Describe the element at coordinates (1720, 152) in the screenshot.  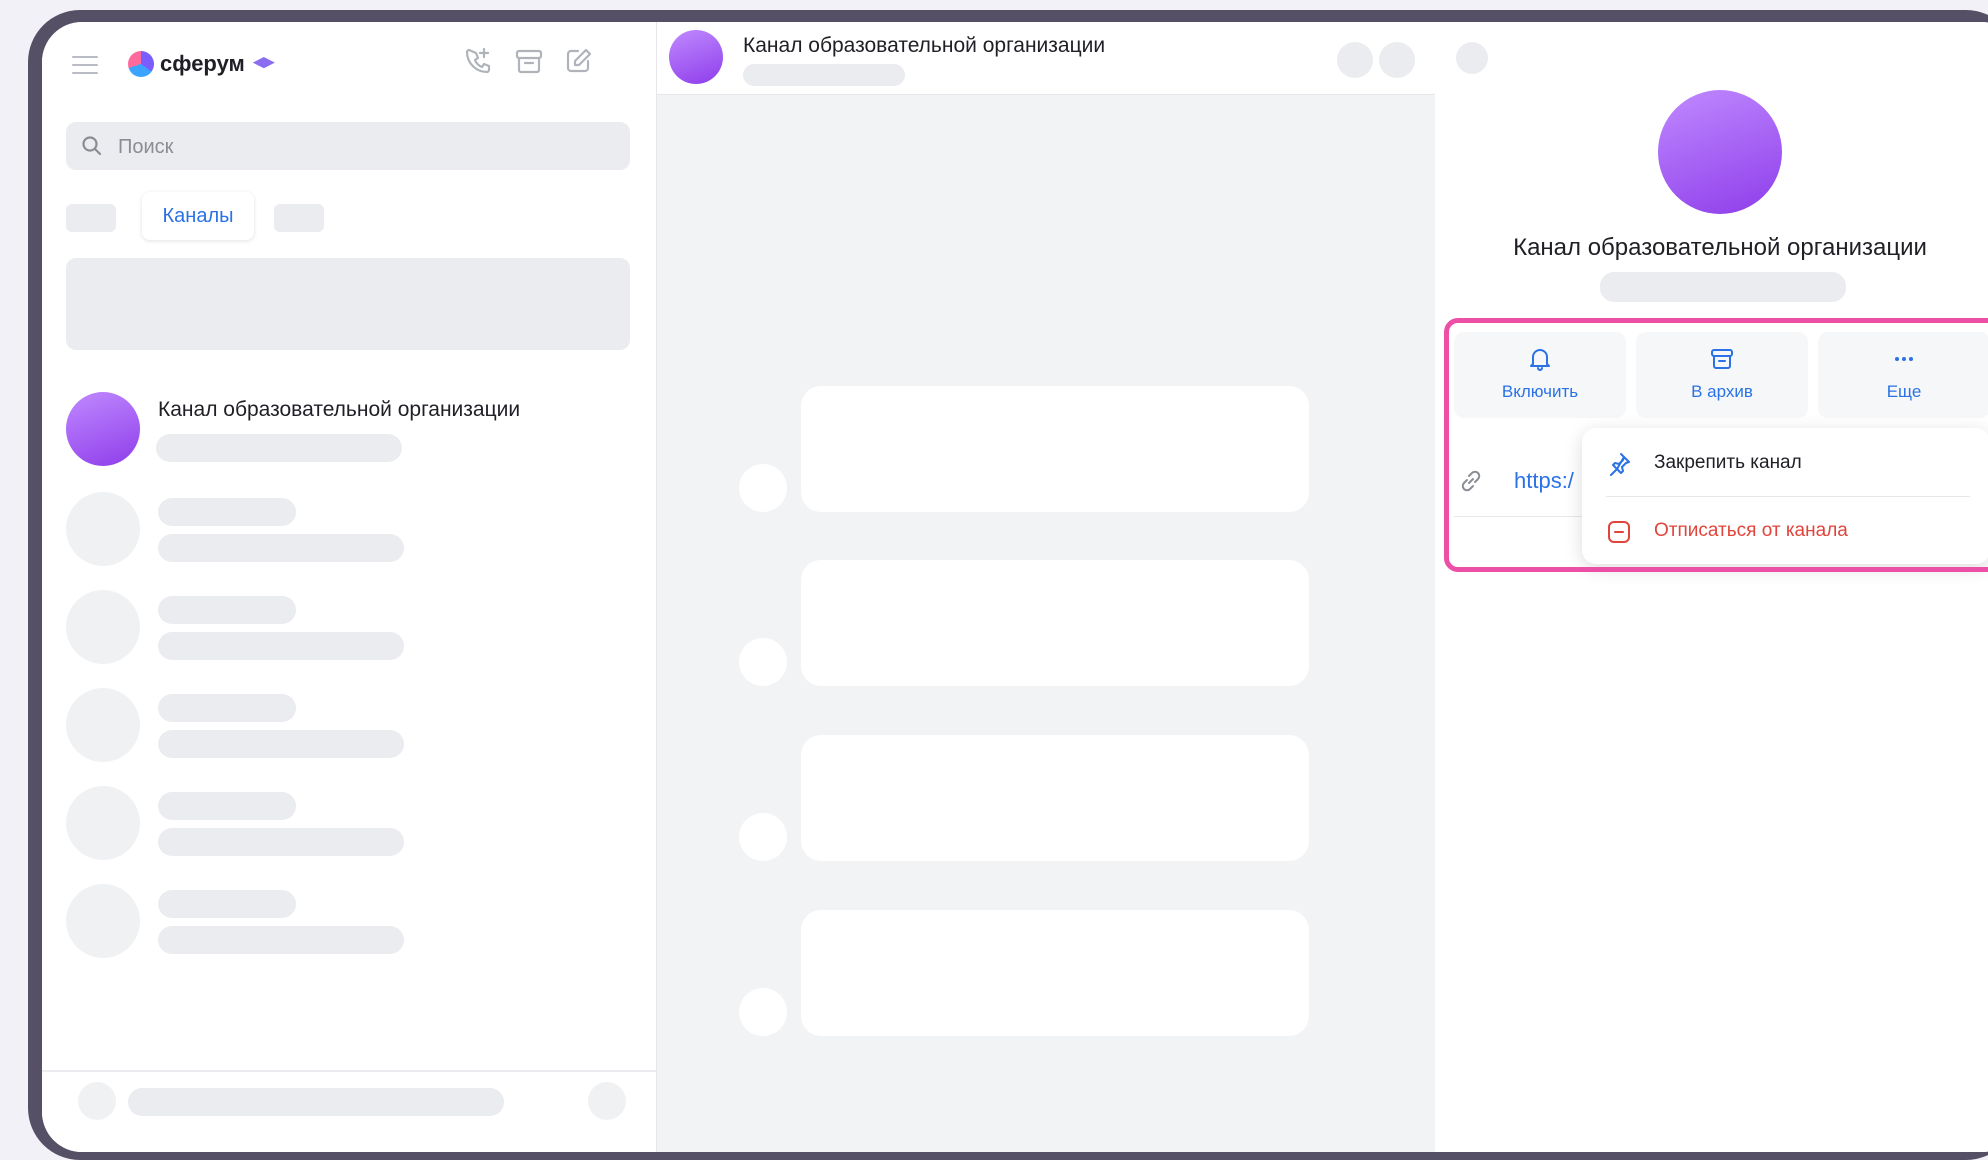
I see `channel-avatar` at that location.